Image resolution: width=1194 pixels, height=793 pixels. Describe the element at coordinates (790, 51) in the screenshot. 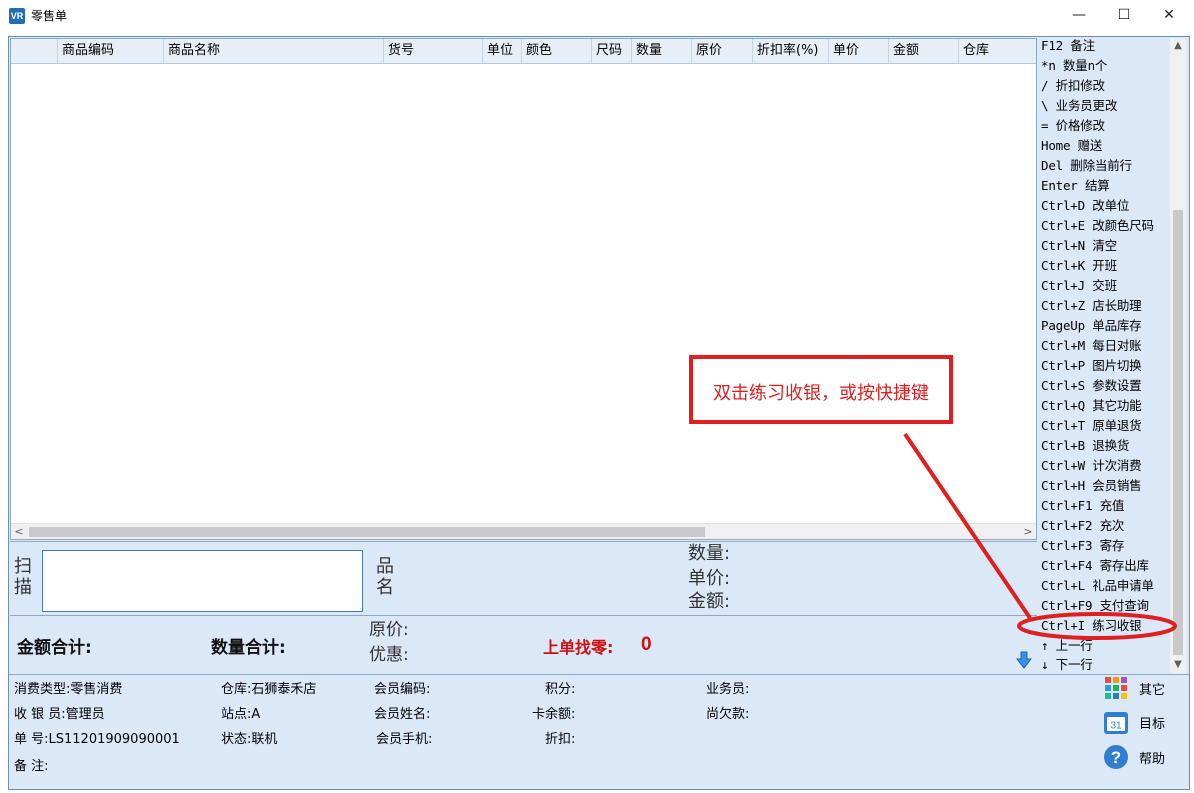

I see `grid-col-discount-rate: 折扣率(%)` at that location.